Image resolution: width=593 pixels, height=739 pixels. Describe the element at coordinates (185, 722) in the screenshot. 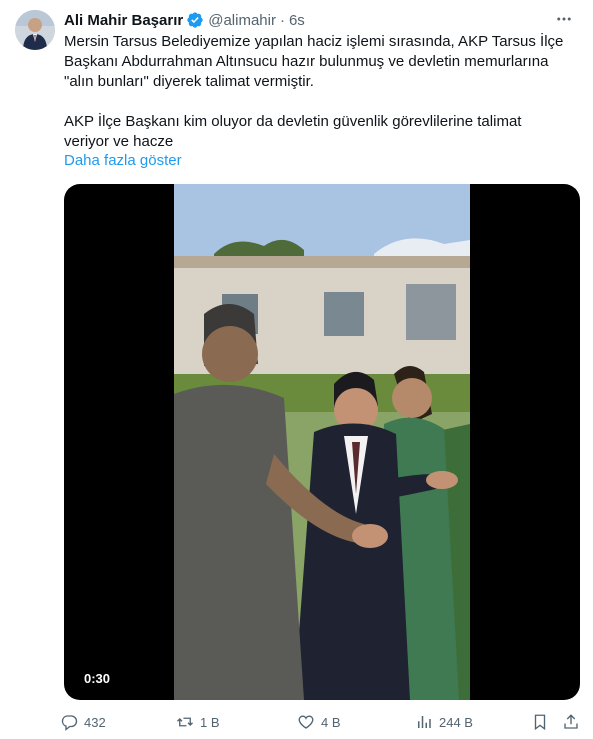

I see `repost-icon` at that location.